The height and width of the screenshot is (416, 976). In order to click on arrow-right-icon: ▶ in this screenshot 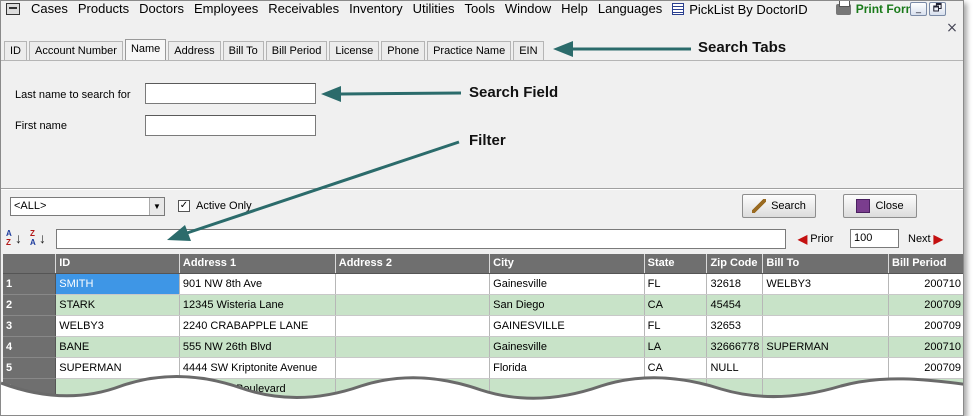, I will do `click(938, 239)`.